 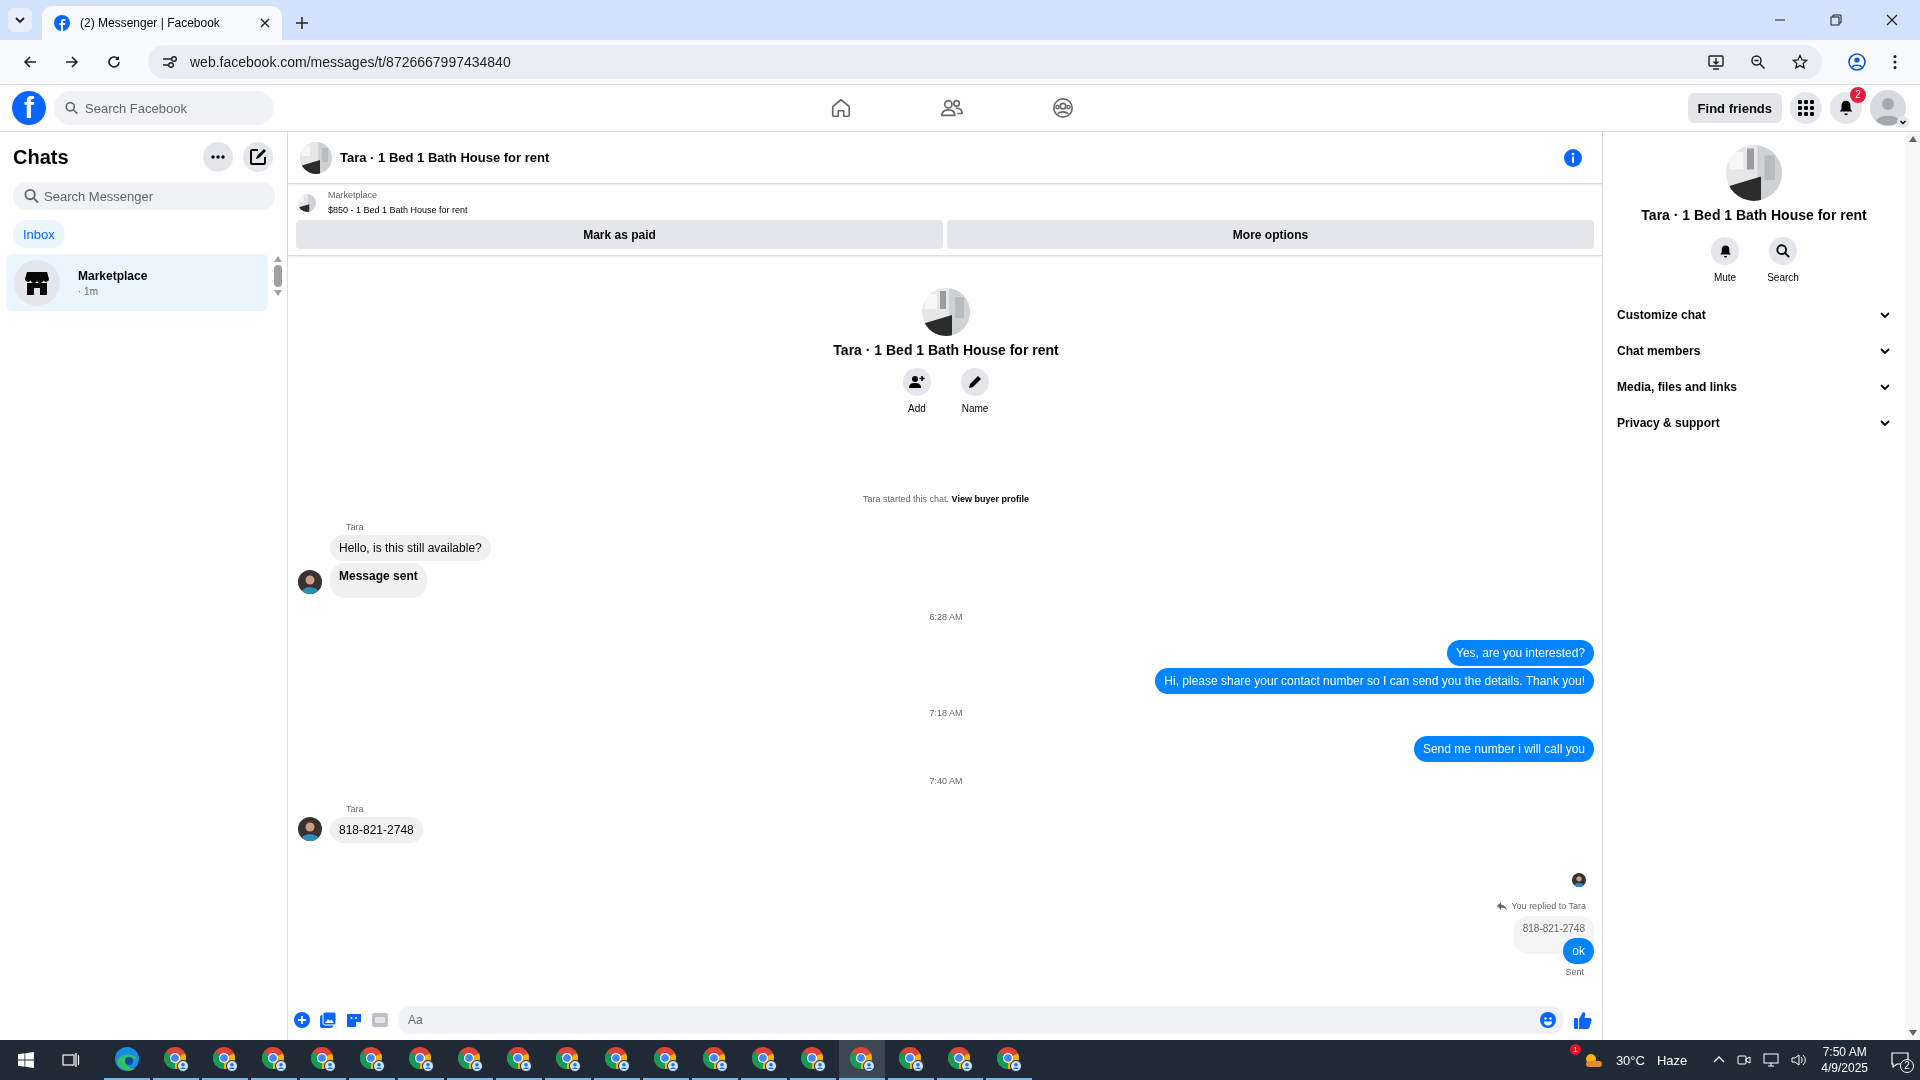 I want to click on section-header: Chat members, so click(x=1754, y=351).